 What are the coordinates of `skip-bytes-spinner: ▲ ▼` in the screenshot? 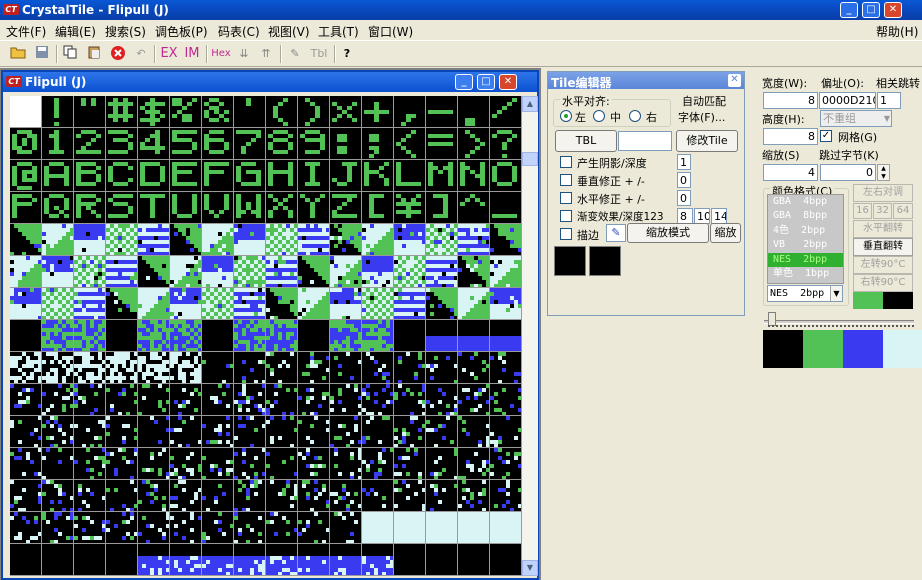 It's located at (883, 172).